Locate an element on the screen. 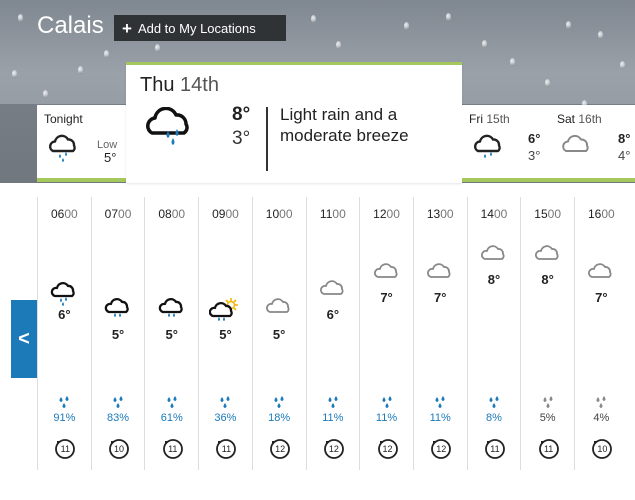  sat-low-temp: 4° is located at coordinates (624, 155).